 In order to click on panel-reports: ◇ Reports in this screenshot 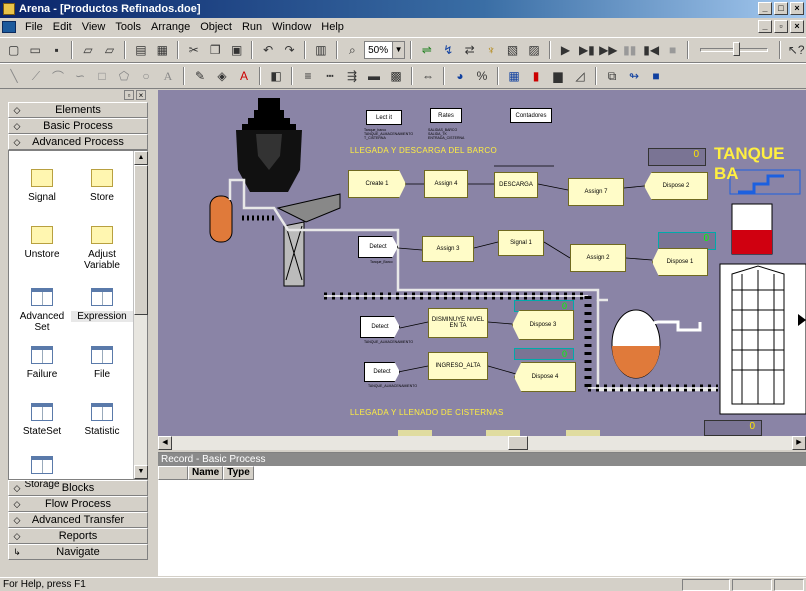, I will do `click(78, 536)`.